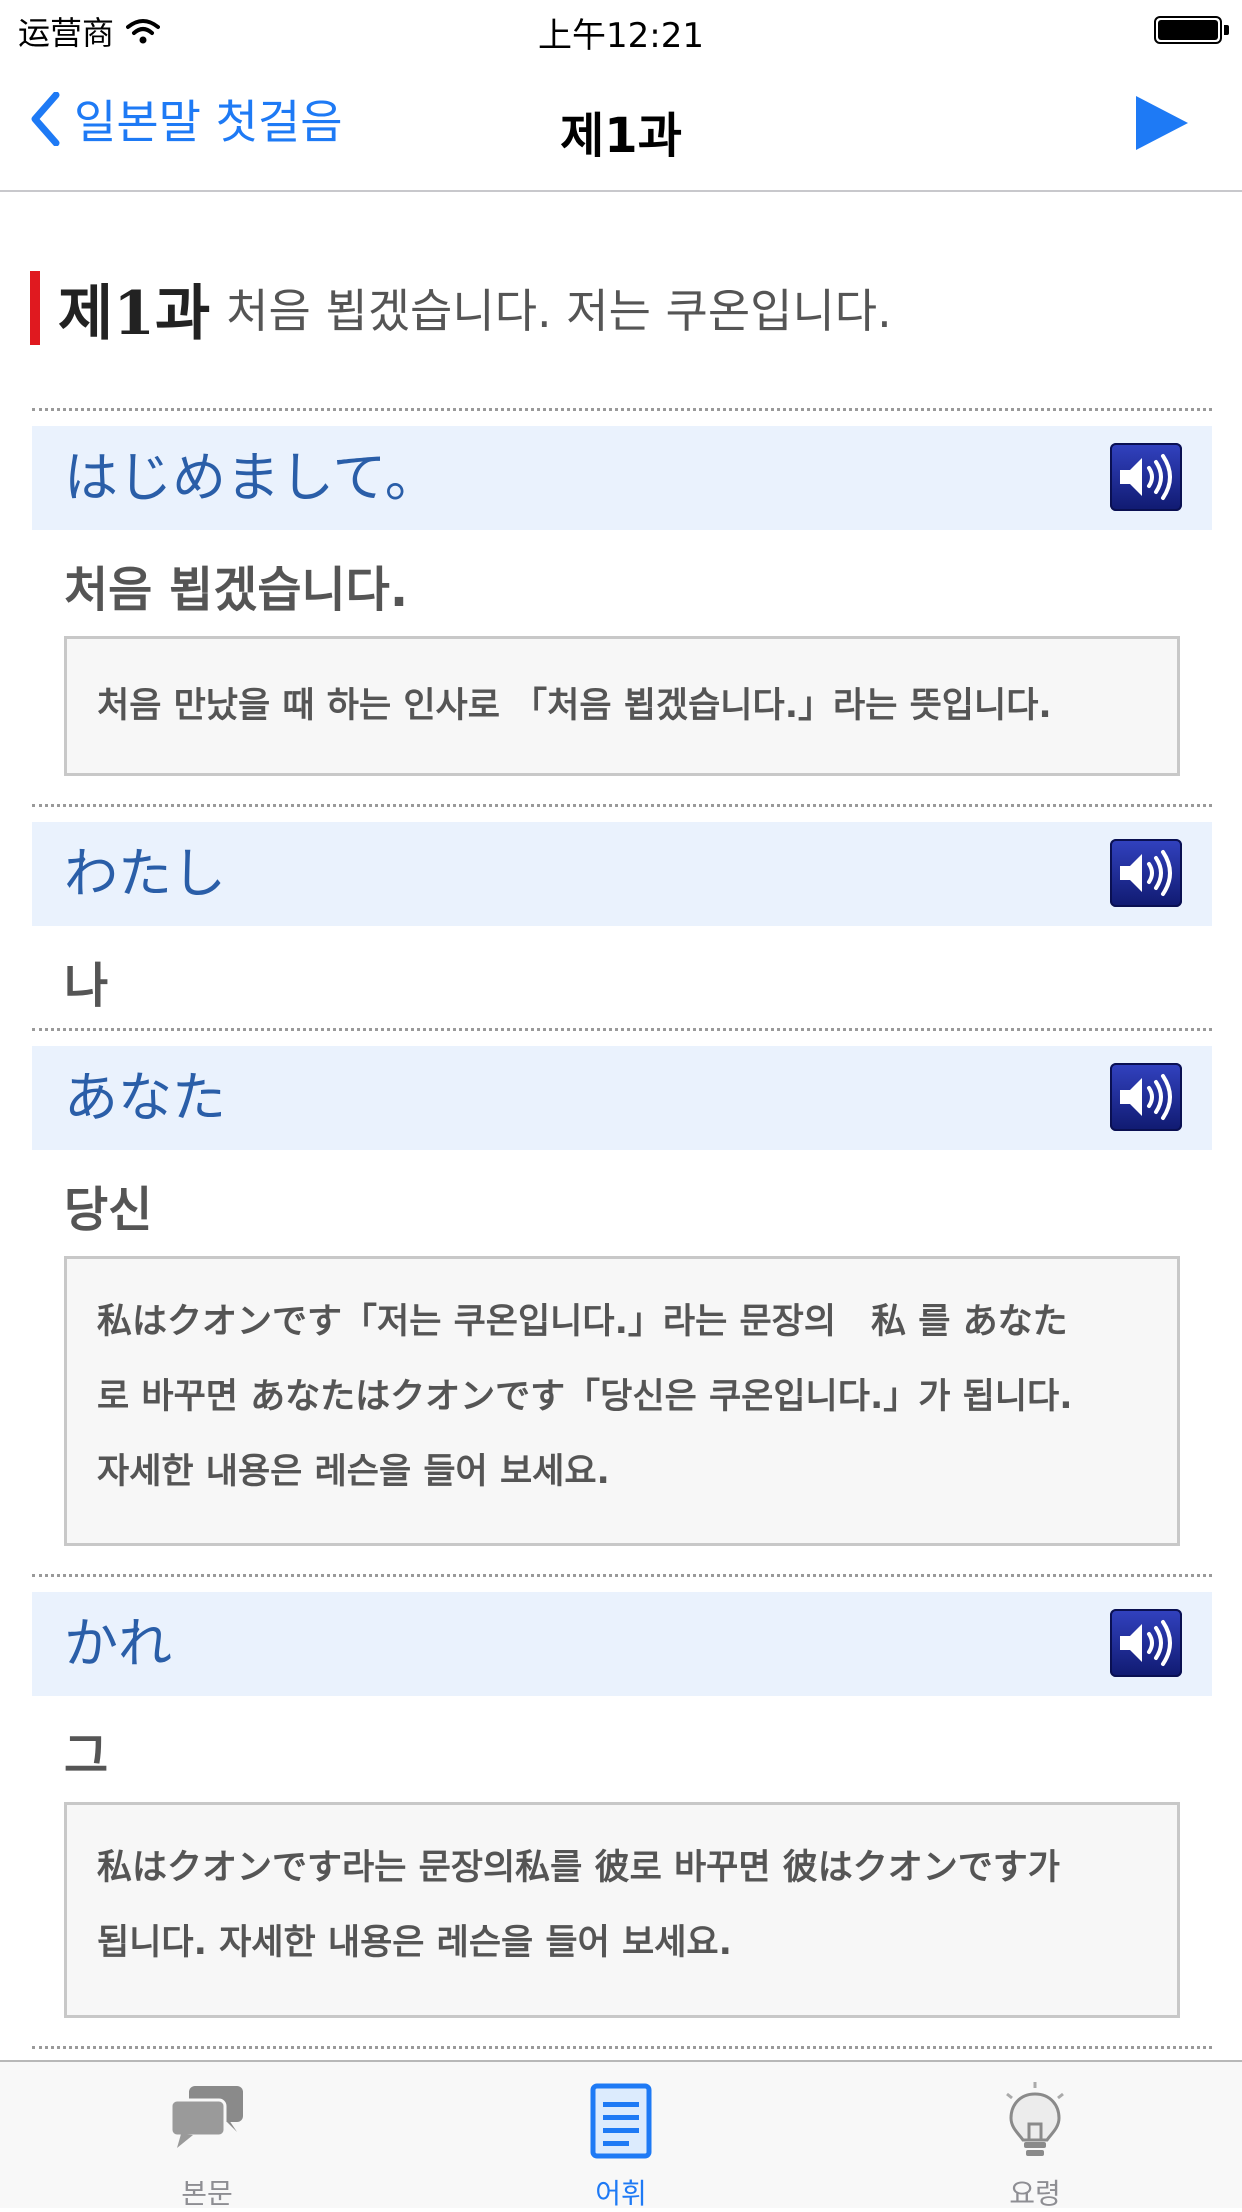  What do you see at coordinates (582, 1322) in the screenshot?
I see `note-line: 私はクオンです「저는 쿠온입니다.」라는 문장의 私 를 あなた` at bounding box center [582, 1322].